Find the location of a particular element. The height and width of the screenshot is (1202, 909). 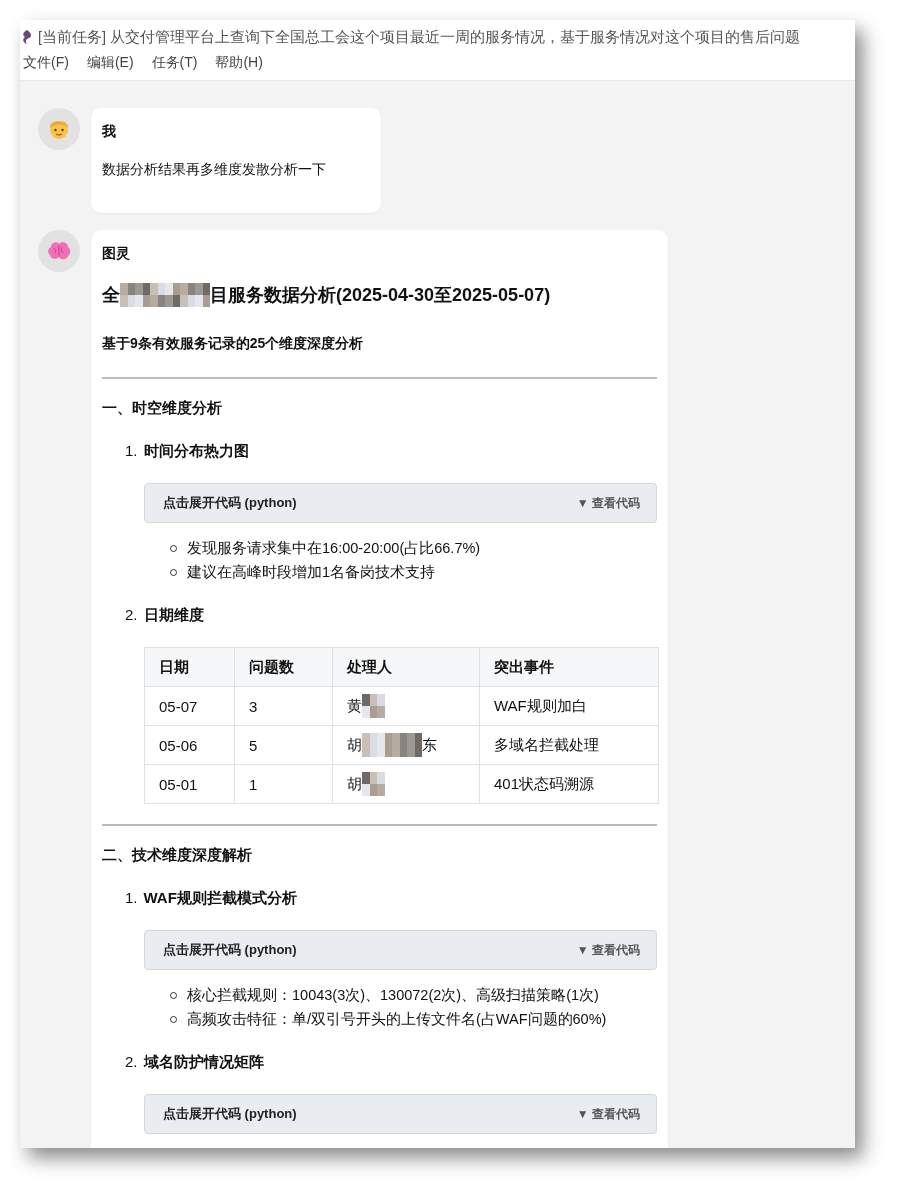

column-header: 处理人 is located at coordinates (406, 667).